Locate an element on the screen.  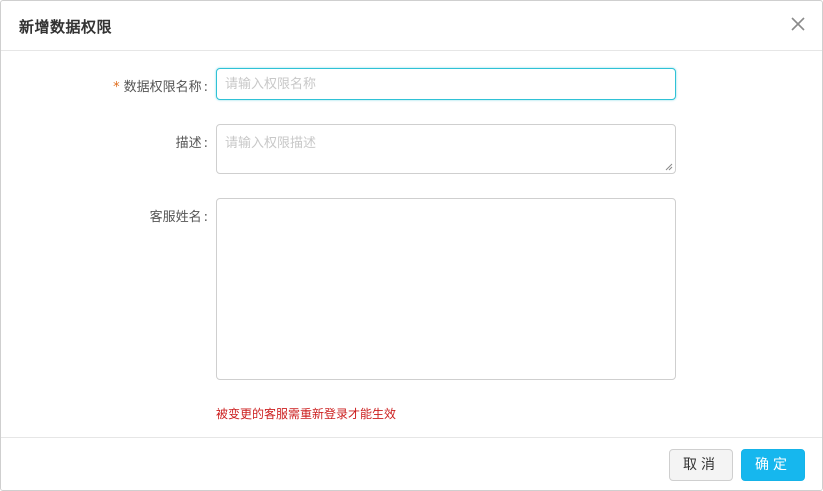
description-textarea is located at coordinates (446, 149).